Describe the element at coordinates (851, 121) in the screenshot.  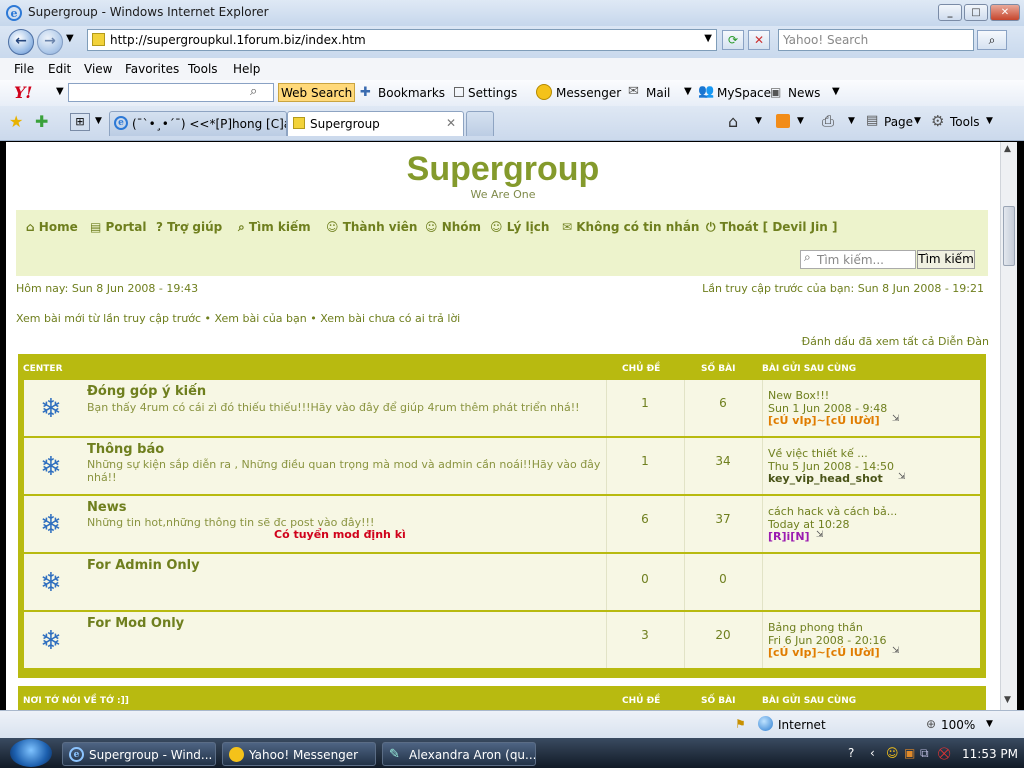
I see `print-dropdown-icon: ▼` at that location.